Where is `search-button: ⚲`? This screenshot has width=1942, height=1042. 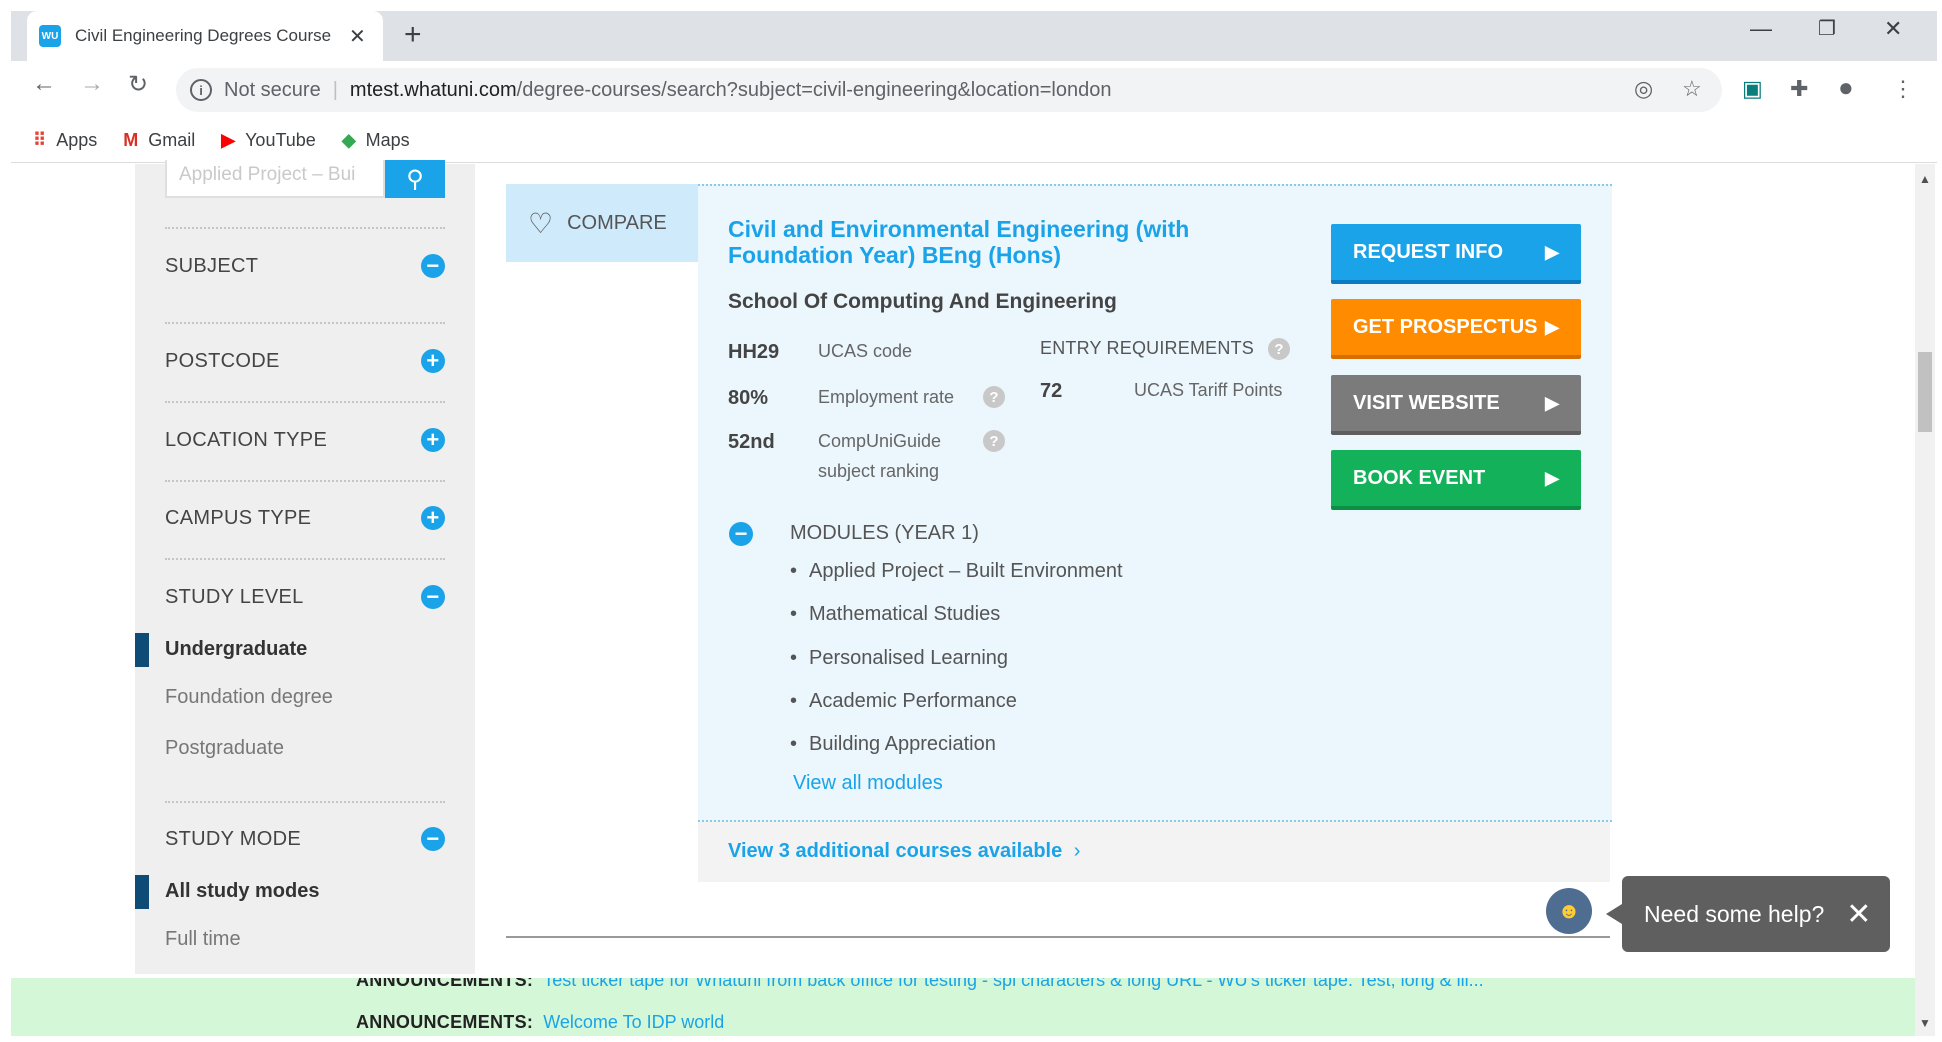
search-button: ⚲ is located at coordinates (415, 179).